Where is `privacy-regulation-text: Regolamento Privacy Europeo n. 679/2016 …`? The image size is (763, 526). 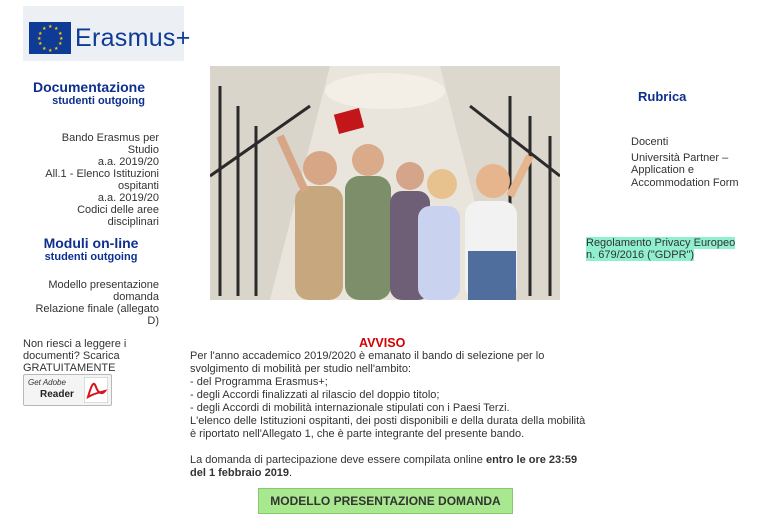 privacy-regulation-text: Regolamento Privacy Europeo n. 679/2016 … is located at coordinates (661, 249).